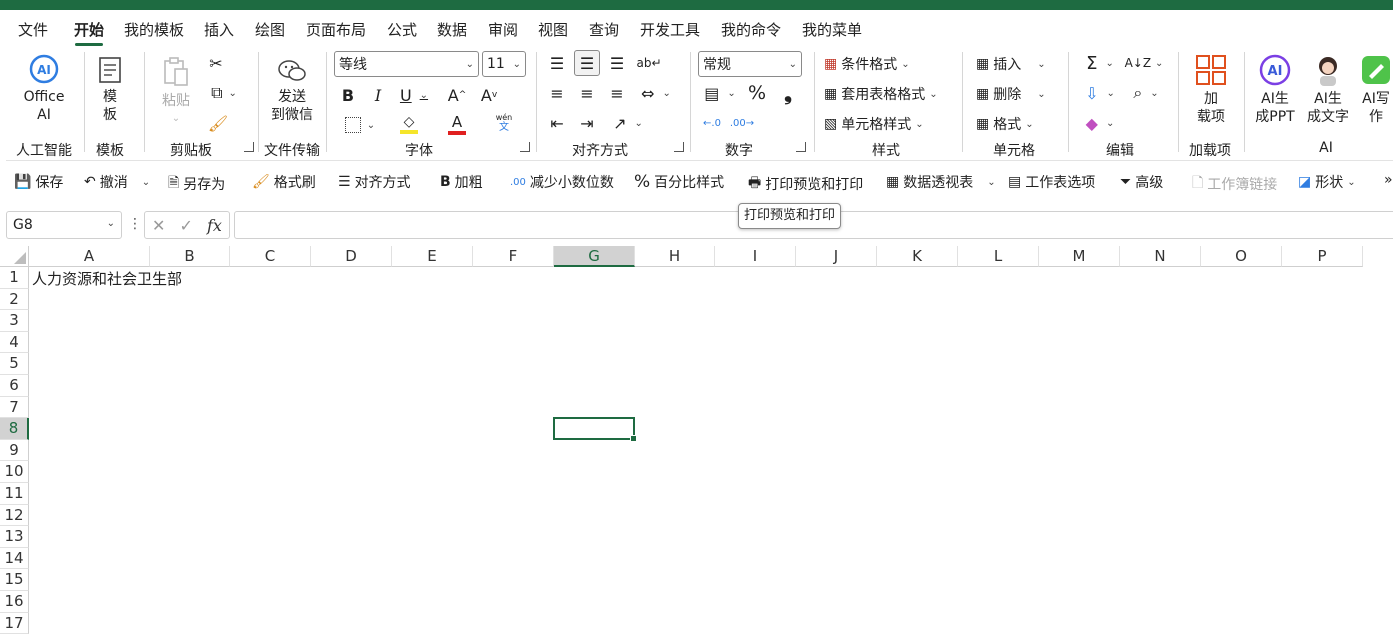 The height and width of the screenshot is (640, 1393). What do you see at coordinates (1146, 93) in the screenshot?
I see `find-select-icon: ⌕ ⌄` at bounding box center [1146, 93].